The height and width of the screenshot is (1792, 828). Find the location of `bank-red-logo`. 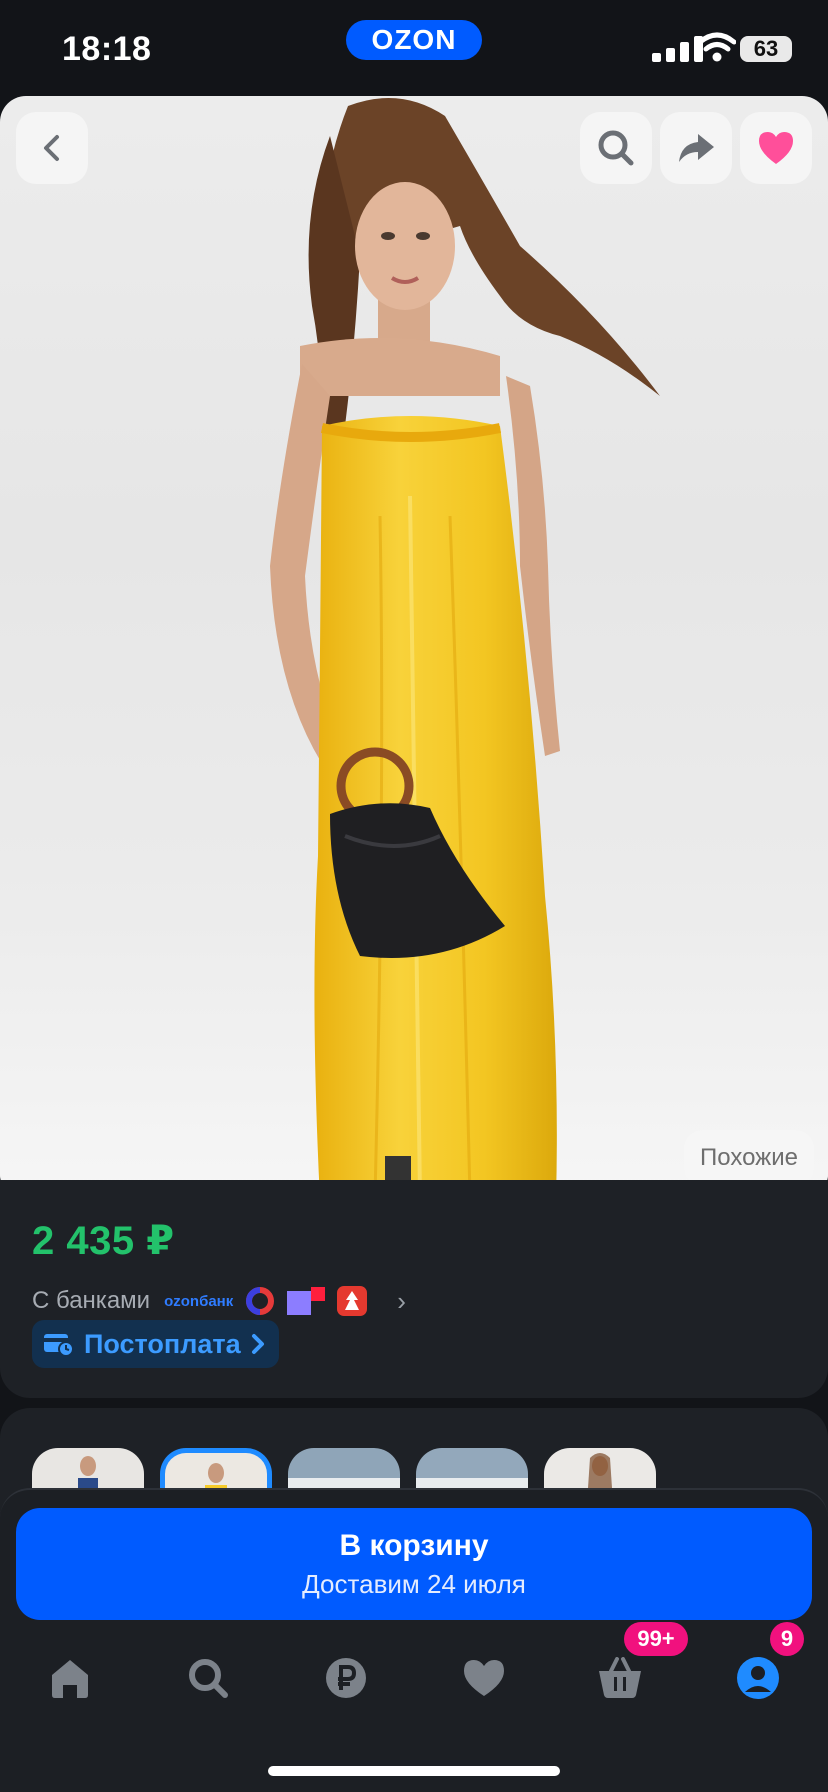

bank-red-logo is located at coordinates (352, 1301).